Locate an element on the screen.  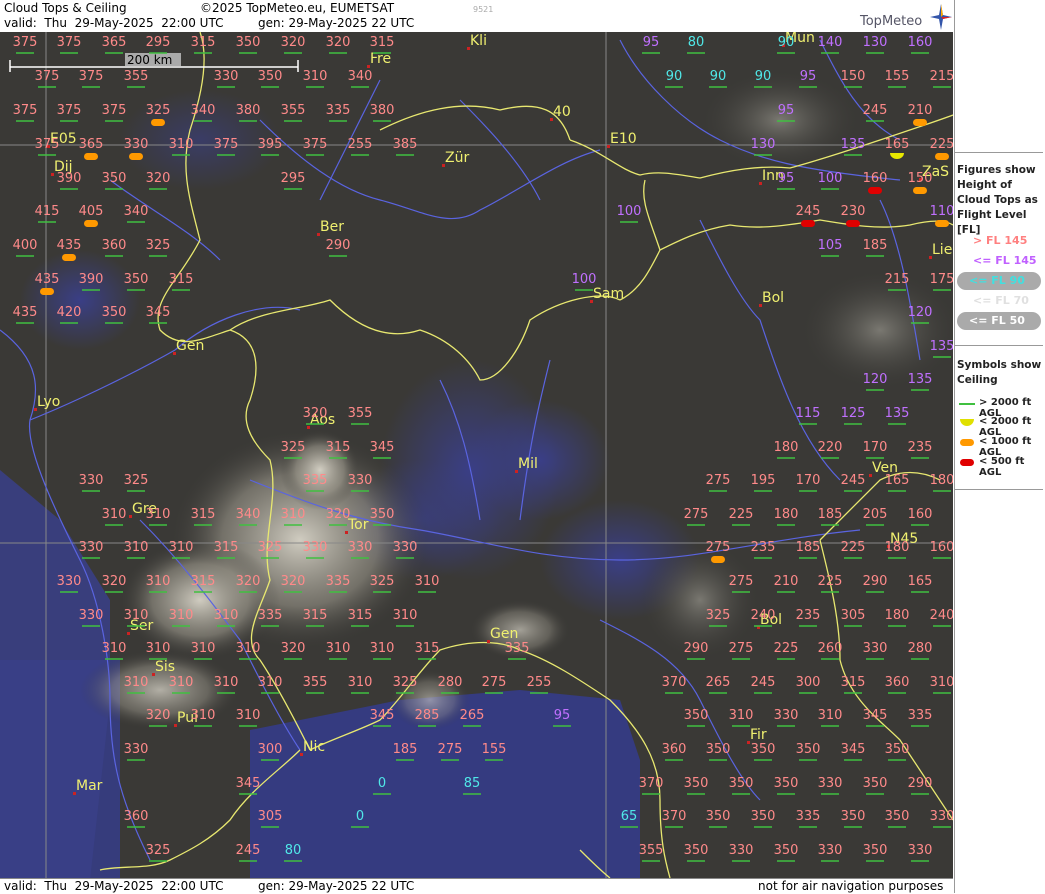
fl-label: 335 is located at coordinates (315, 480).